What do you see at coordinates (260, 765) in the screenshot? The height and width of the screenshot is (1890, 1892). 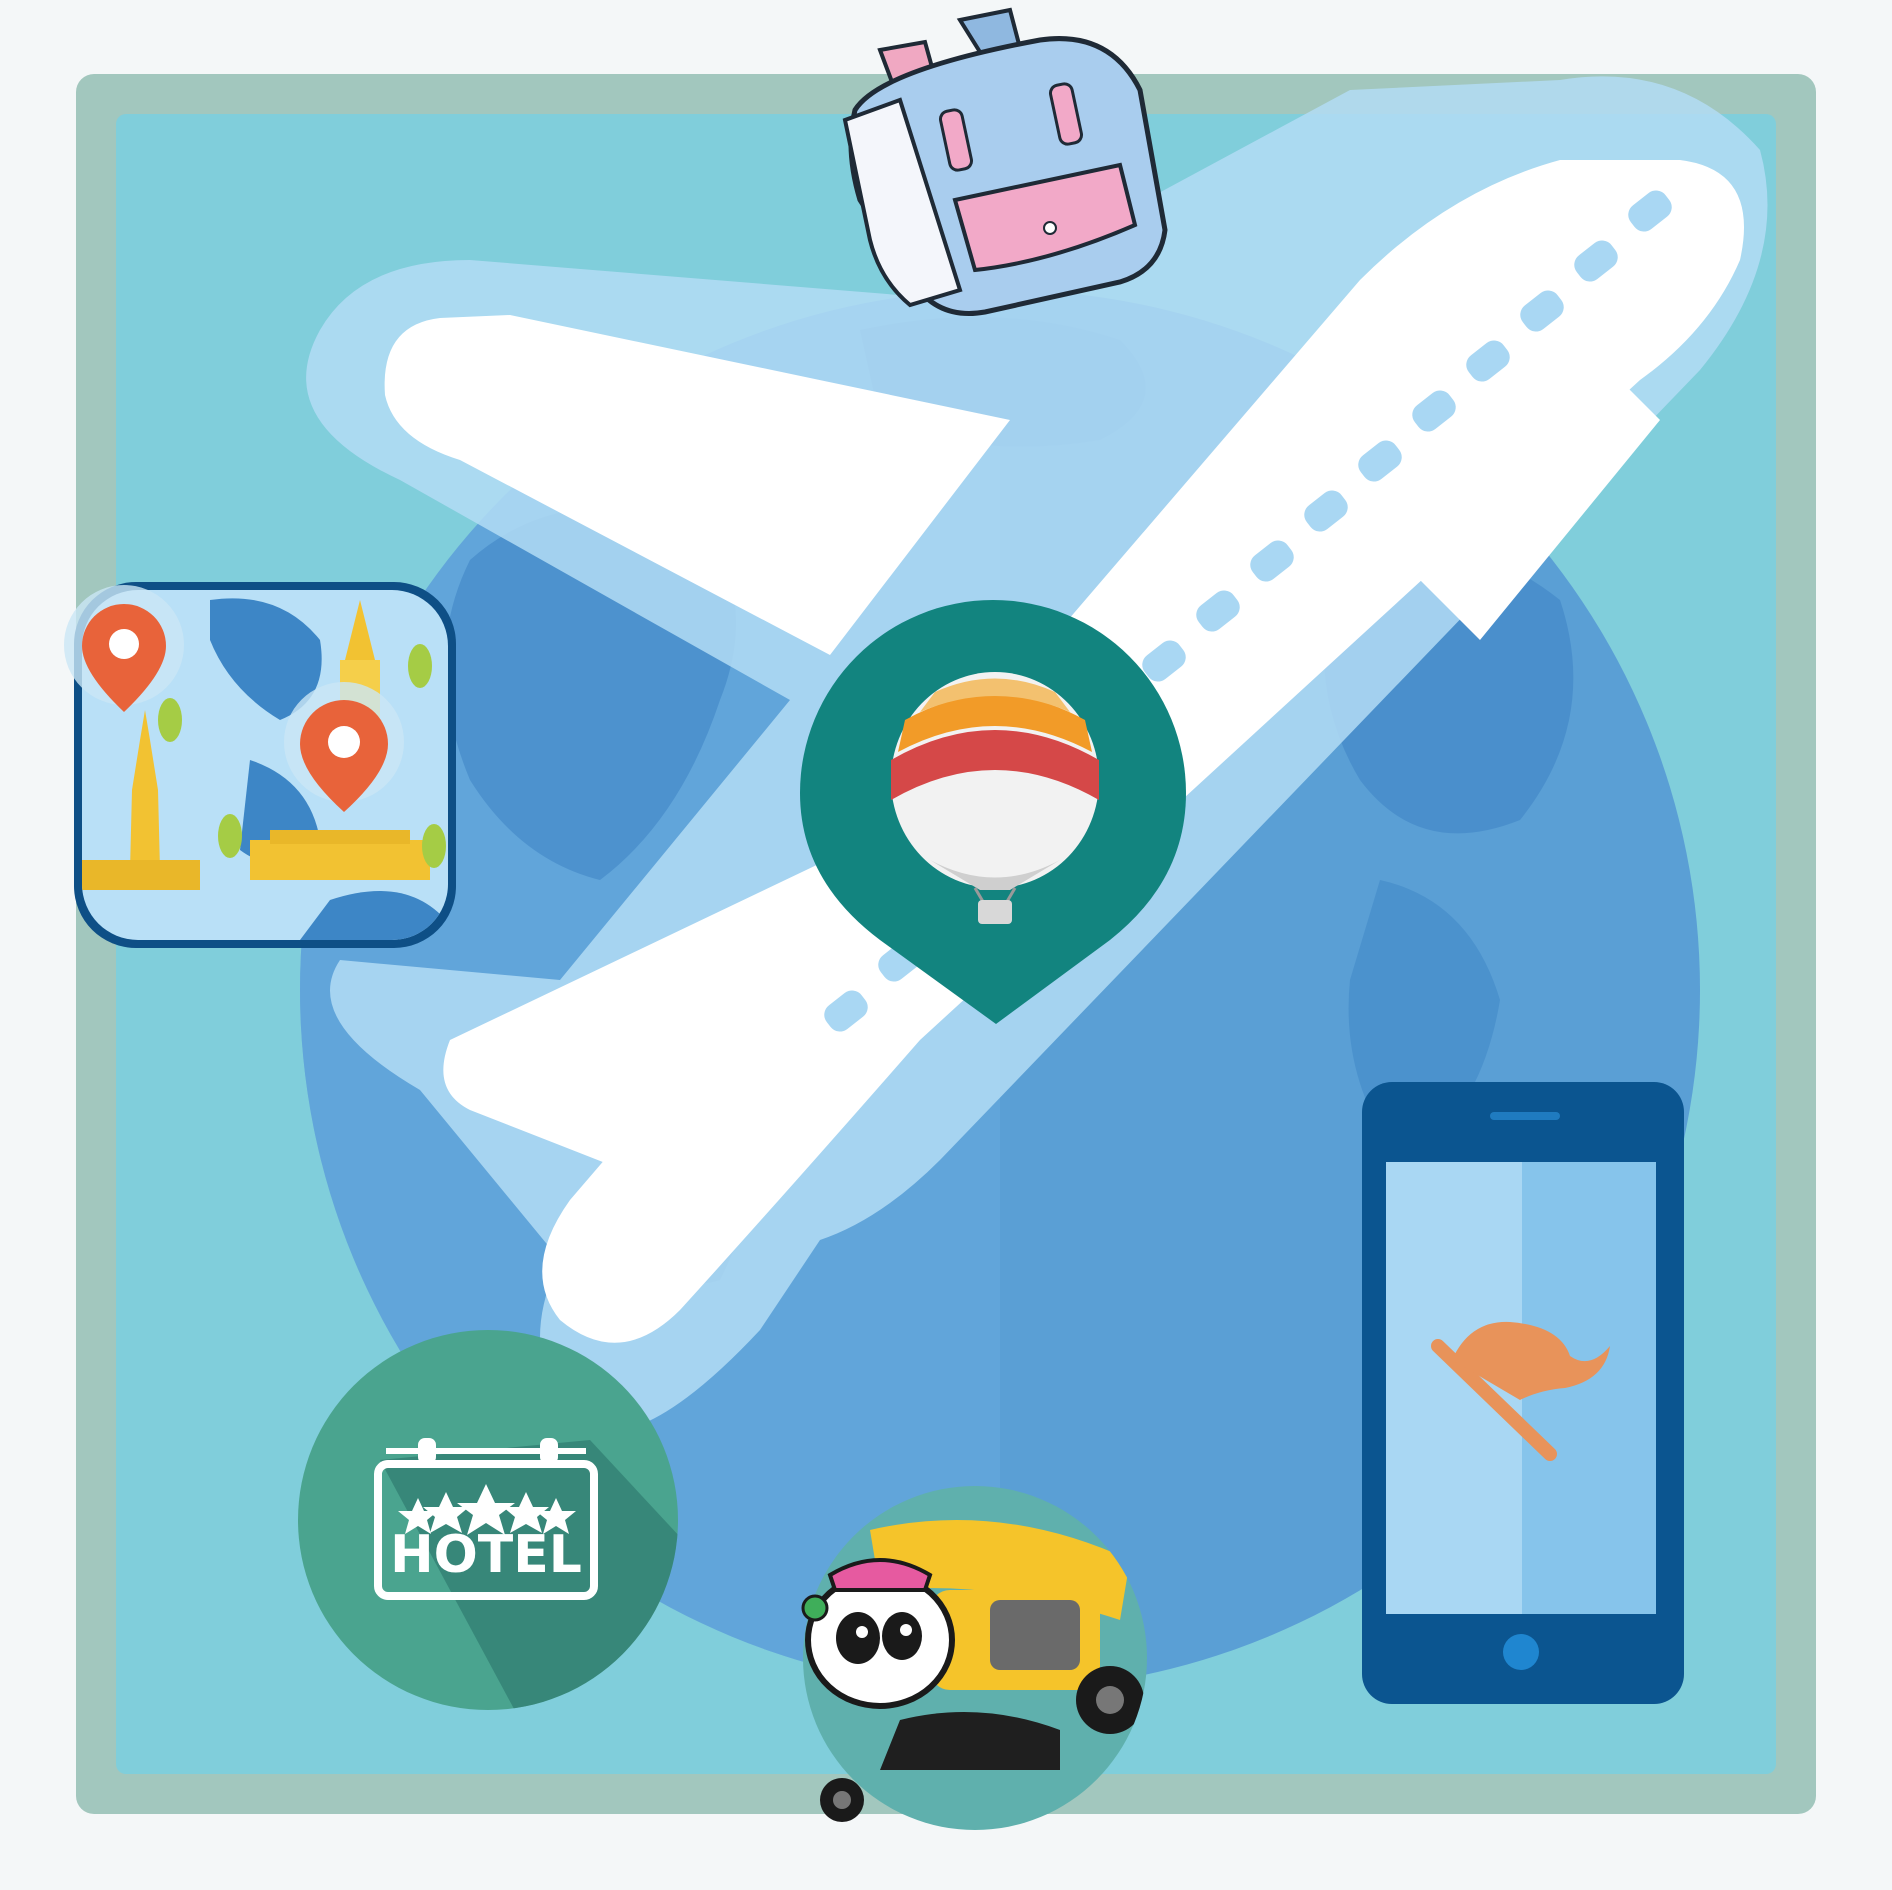 I see `thai-temple-map-icon` at bounding box center [260, 765].